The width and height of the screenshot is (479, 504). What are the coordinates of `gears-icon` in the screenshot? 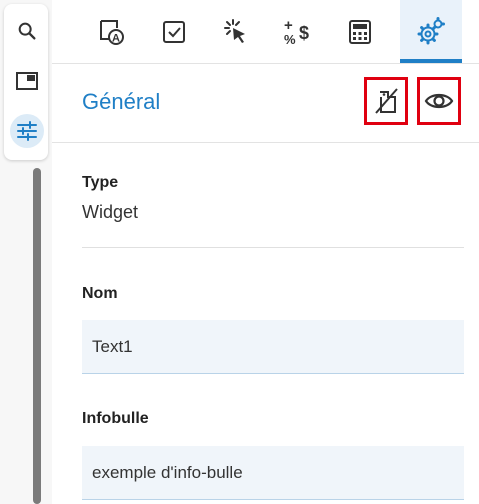 It's located at (431, 30).